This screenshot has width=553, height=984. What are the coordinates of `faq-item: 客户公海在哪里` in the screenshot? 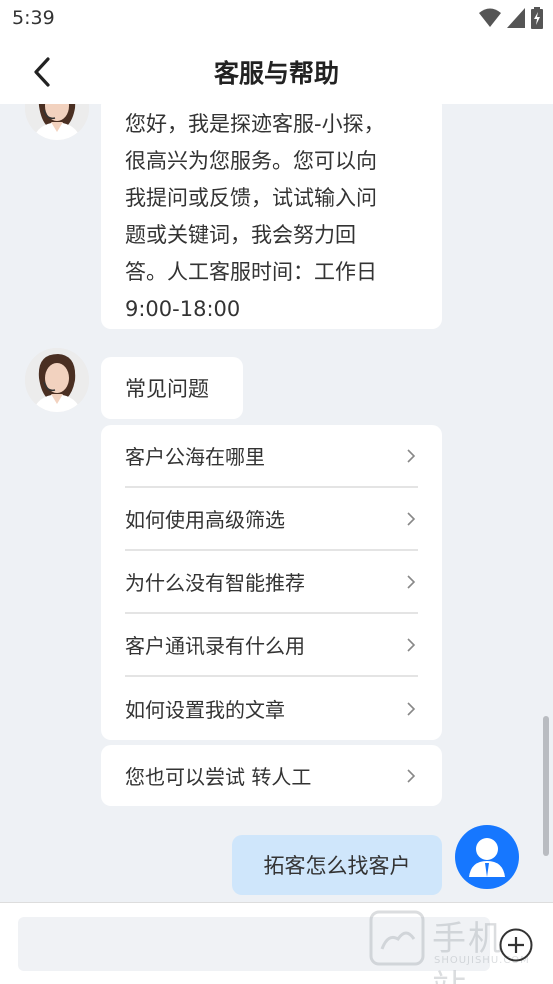 It's located at (271, 456).